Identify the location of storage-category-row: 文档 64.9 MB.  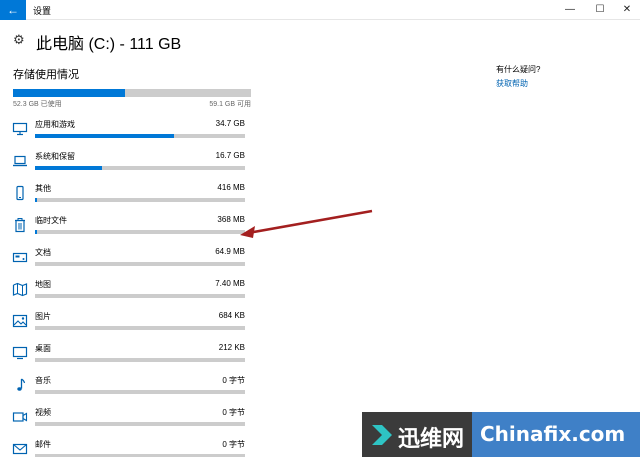
(130, 257).